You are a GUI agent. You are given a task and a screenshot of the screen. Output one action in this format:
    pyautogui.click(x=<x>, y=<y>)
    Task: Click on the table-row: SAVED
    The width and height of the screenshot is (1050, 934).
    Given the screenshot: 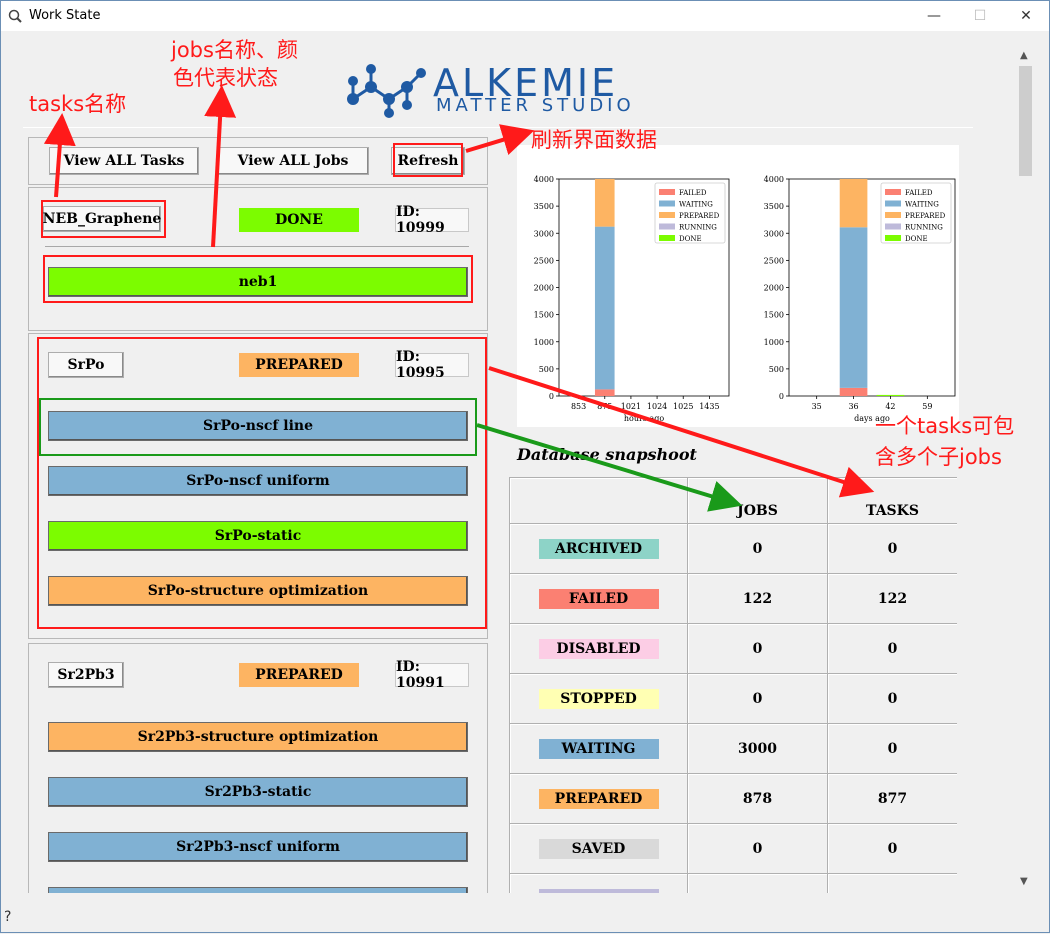 What is the action you would take?
    pyautogui.click(x=599, y=849)
    